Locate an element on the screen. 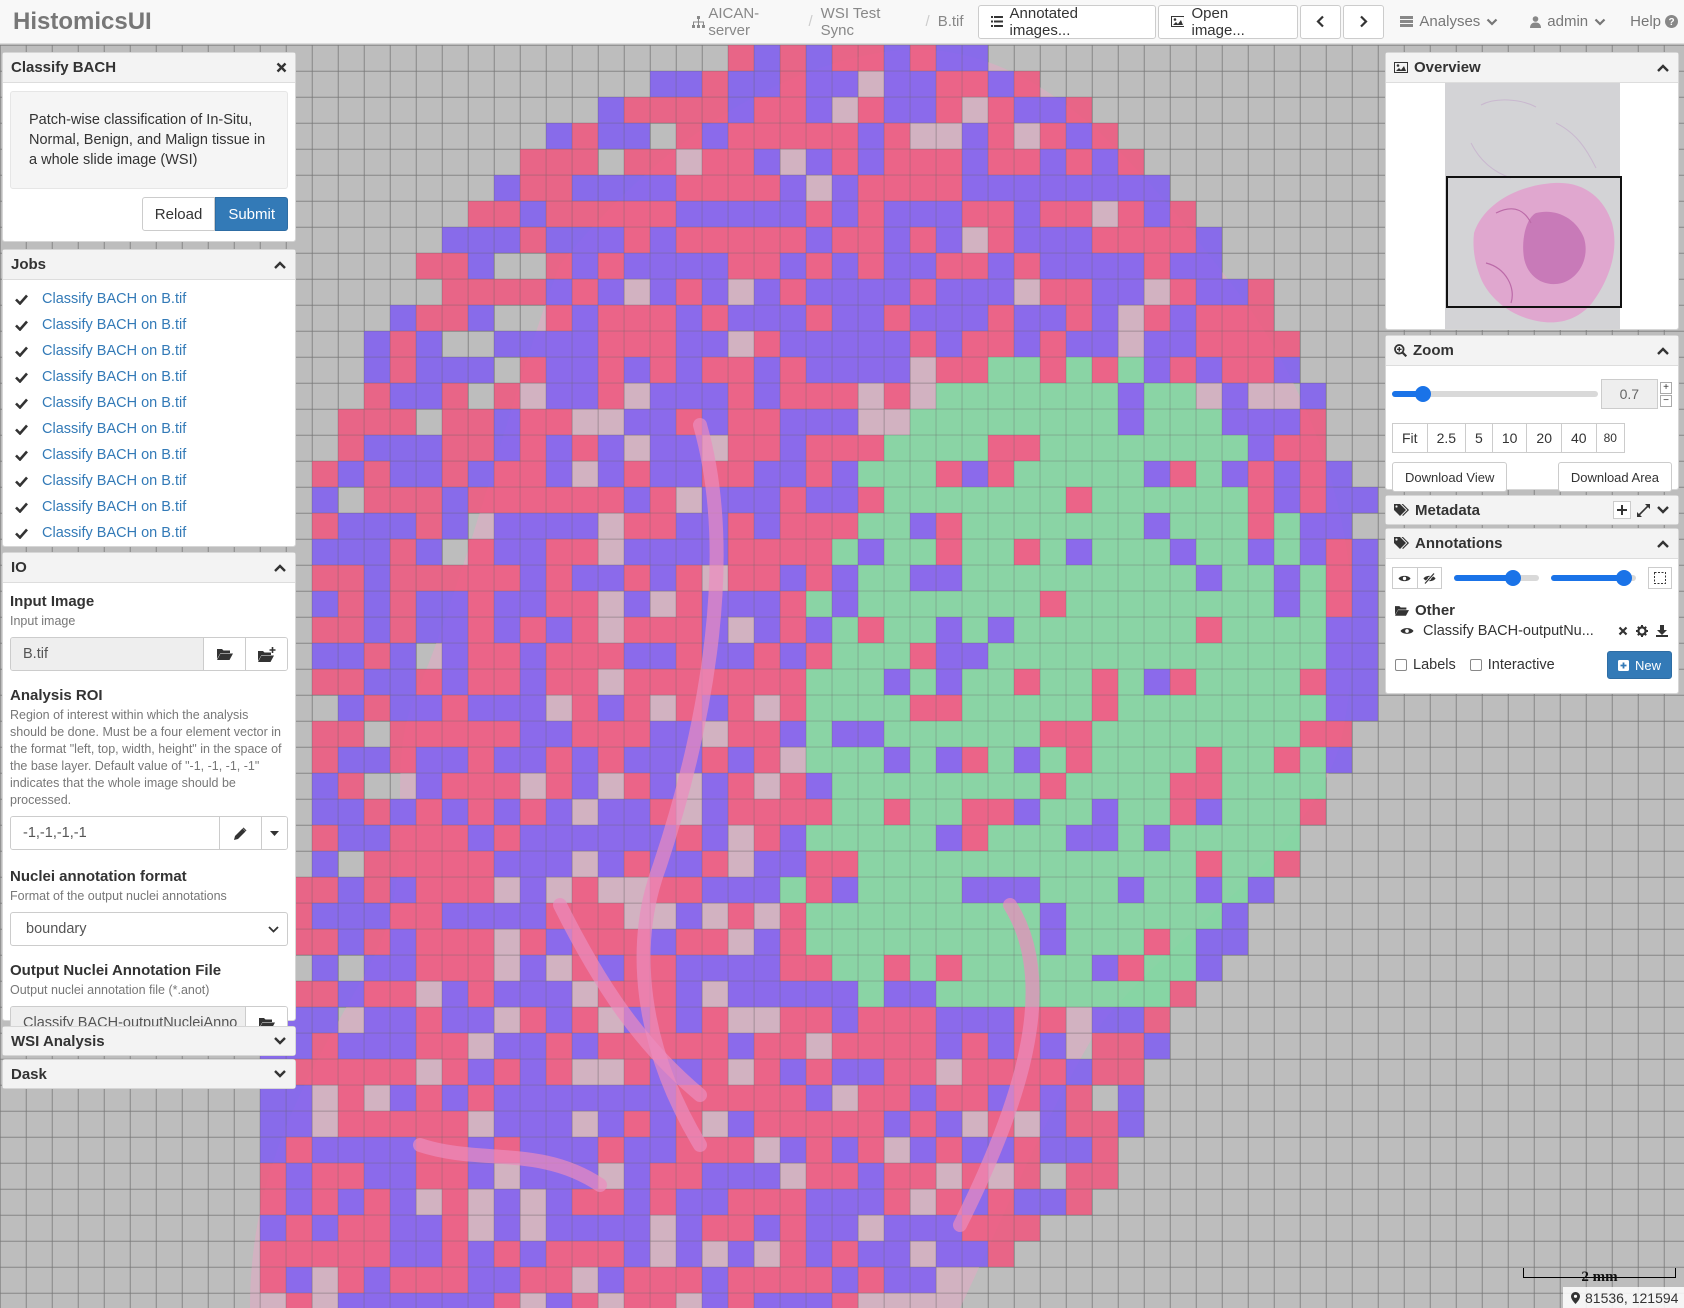 The width and height of the screenshot is (1684, 1308). draw-roi-button is located at coordinates (240, 833).